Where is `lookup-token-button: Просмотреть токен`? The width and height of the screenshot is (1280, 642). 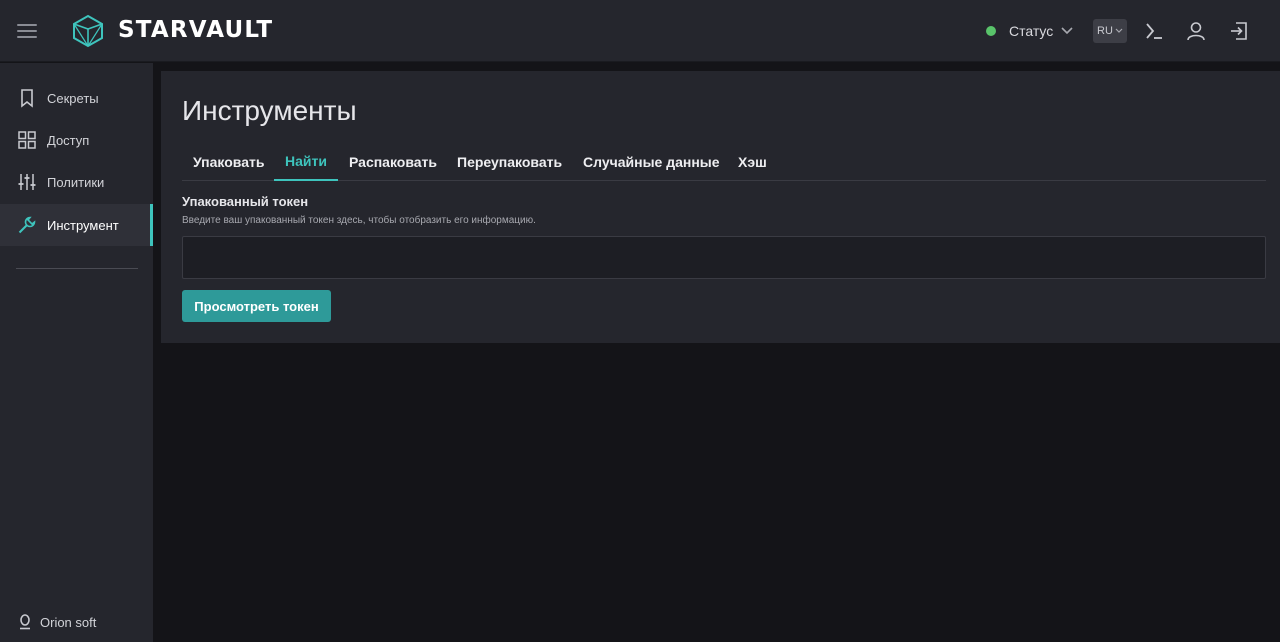
lookup-token-button: Просмотреть токен is located at coordinates (256, 306).